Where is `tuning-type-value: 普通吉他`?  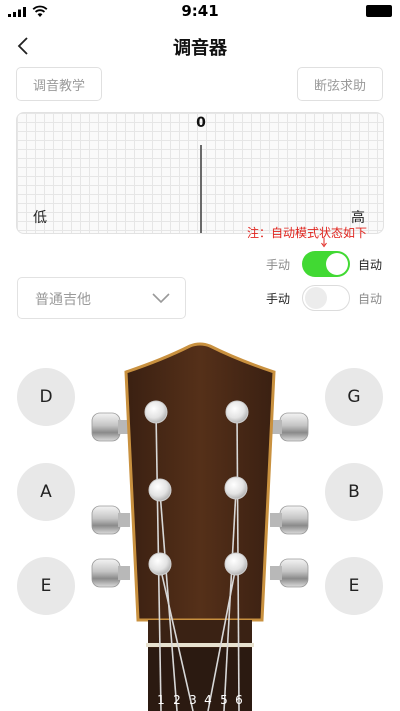 tuning-type-value: 普通吉他 is located at coordinates (63, 300).